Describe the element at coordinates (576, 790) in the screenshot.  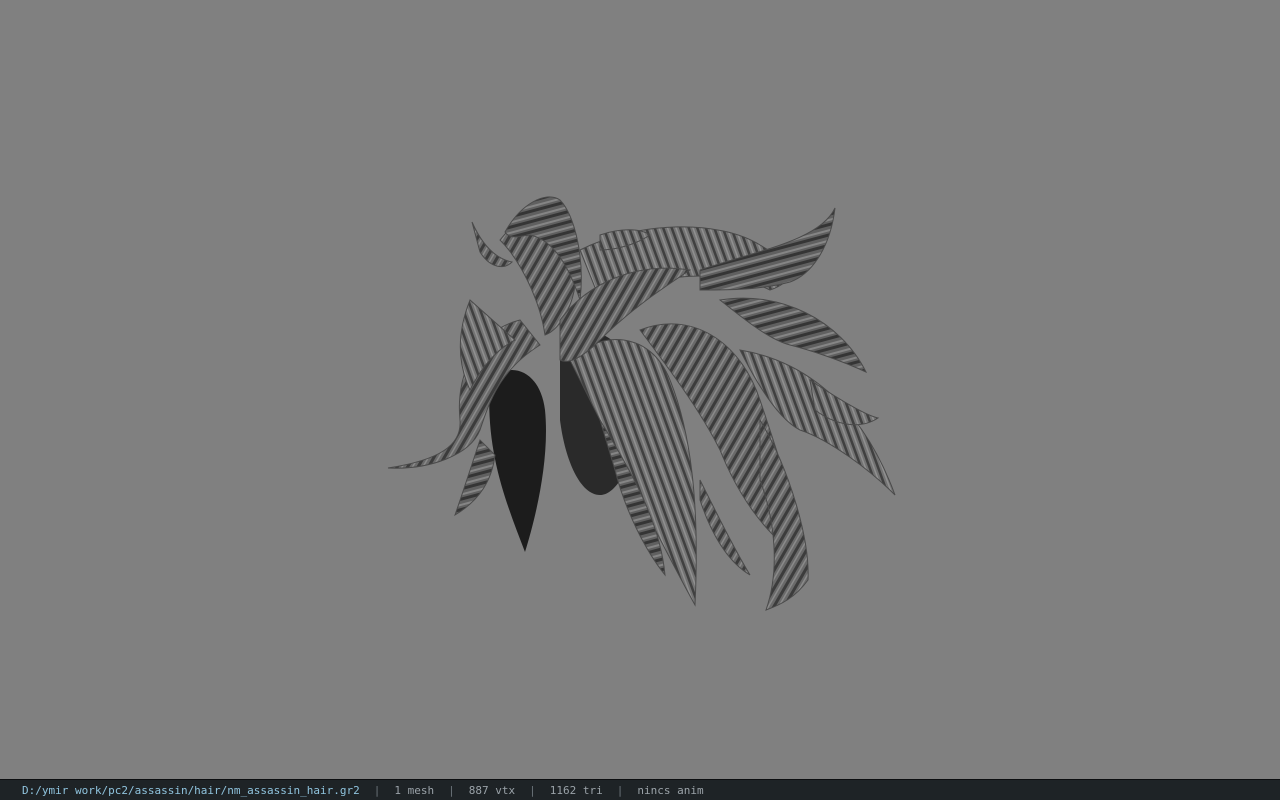
I see `triangle-count: 1162 tri` at that location.